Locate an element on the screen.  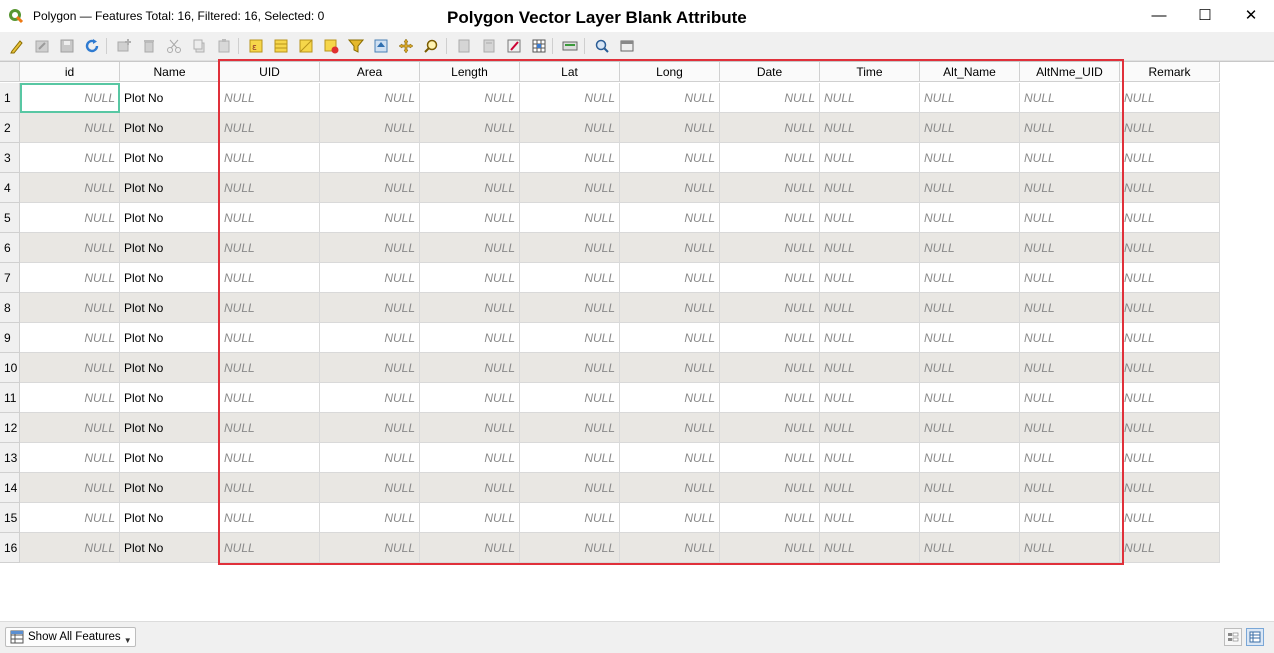
paste-icon is located at coordinates (224, 46).